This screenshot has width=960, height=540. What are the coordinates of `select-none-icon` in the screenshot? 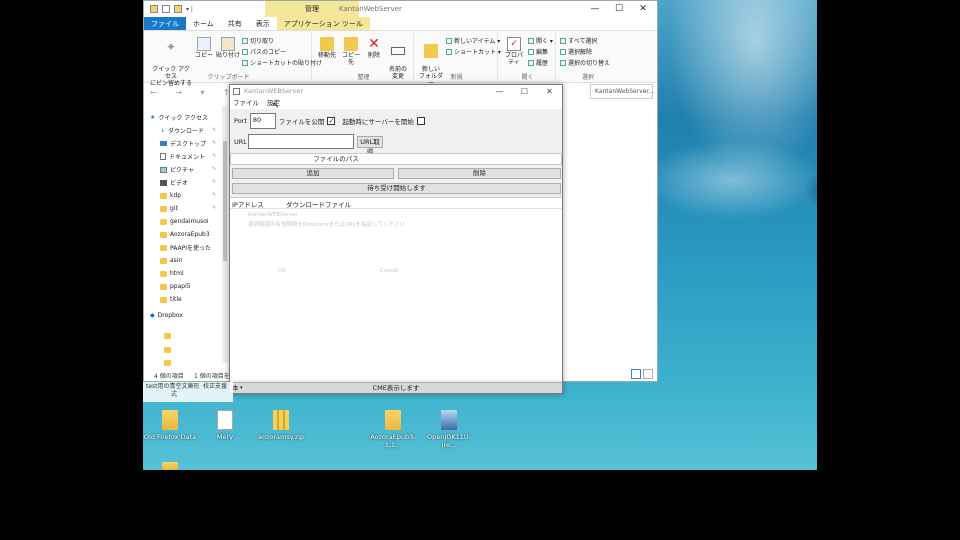 It's located at (563, 51).